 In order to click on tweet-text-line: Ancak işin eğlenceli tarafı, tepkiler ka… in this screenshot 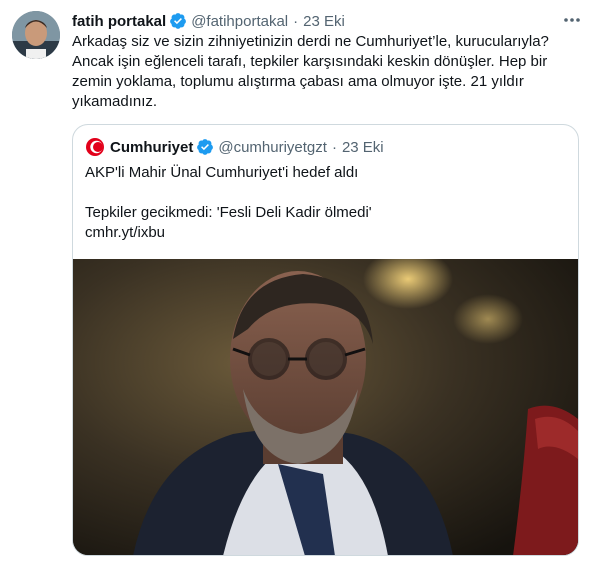, I will do `click(310, 61)`.